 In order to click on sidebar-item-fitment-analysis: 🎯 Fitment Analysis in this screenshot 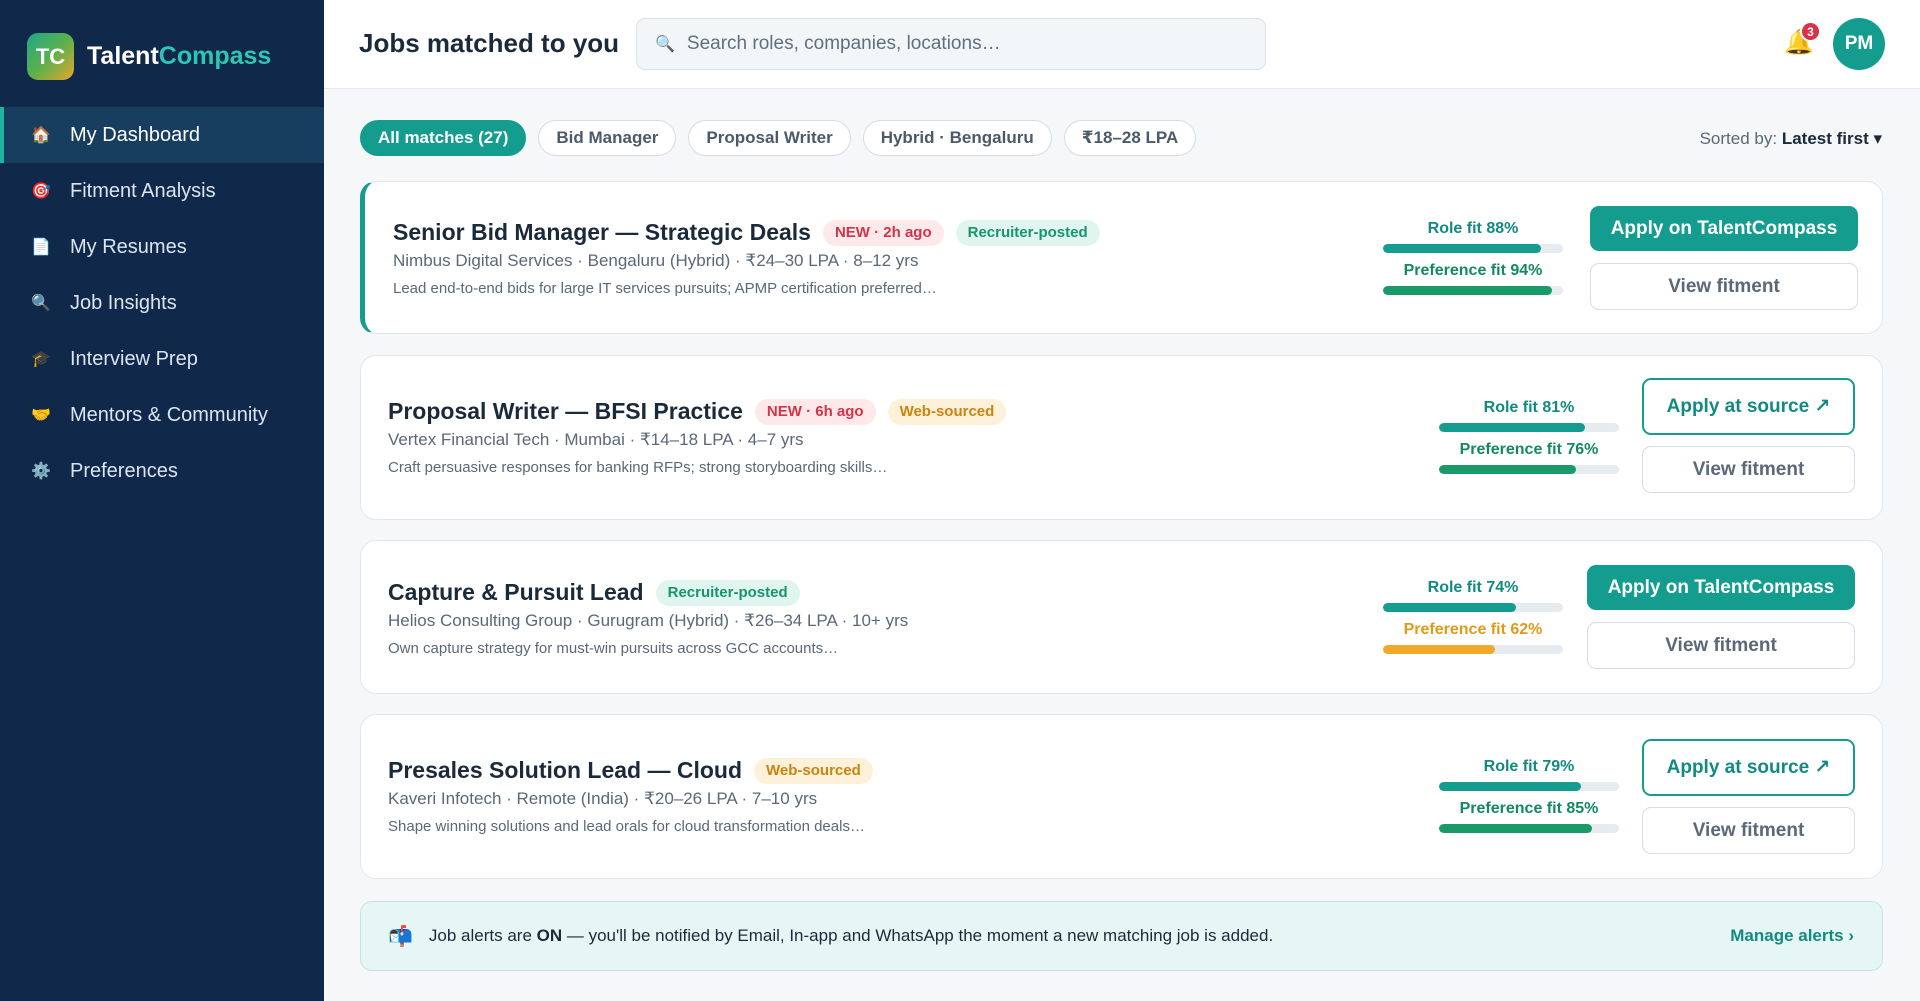, I will do `click(162, 191)`.